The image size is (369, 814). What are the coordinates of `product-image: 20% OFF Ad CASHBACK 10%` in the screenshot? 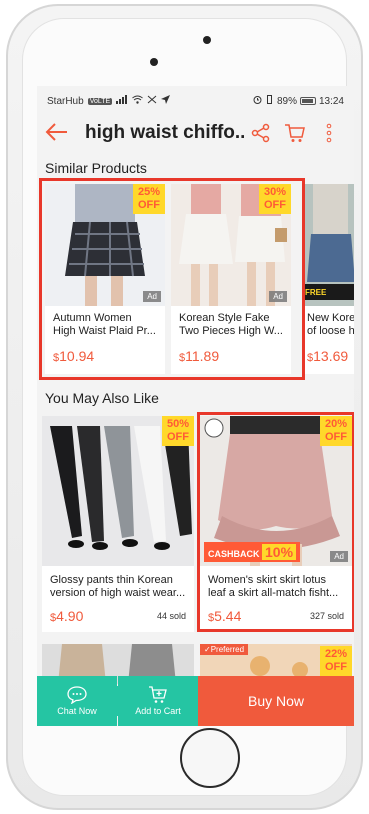 It's located at (276, 491).